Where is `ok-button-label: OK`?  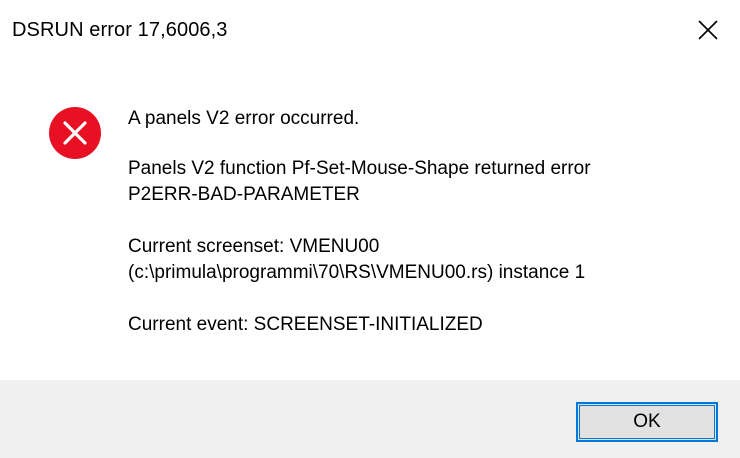 ok-button-label: OK is located at coordinates (647, 421).